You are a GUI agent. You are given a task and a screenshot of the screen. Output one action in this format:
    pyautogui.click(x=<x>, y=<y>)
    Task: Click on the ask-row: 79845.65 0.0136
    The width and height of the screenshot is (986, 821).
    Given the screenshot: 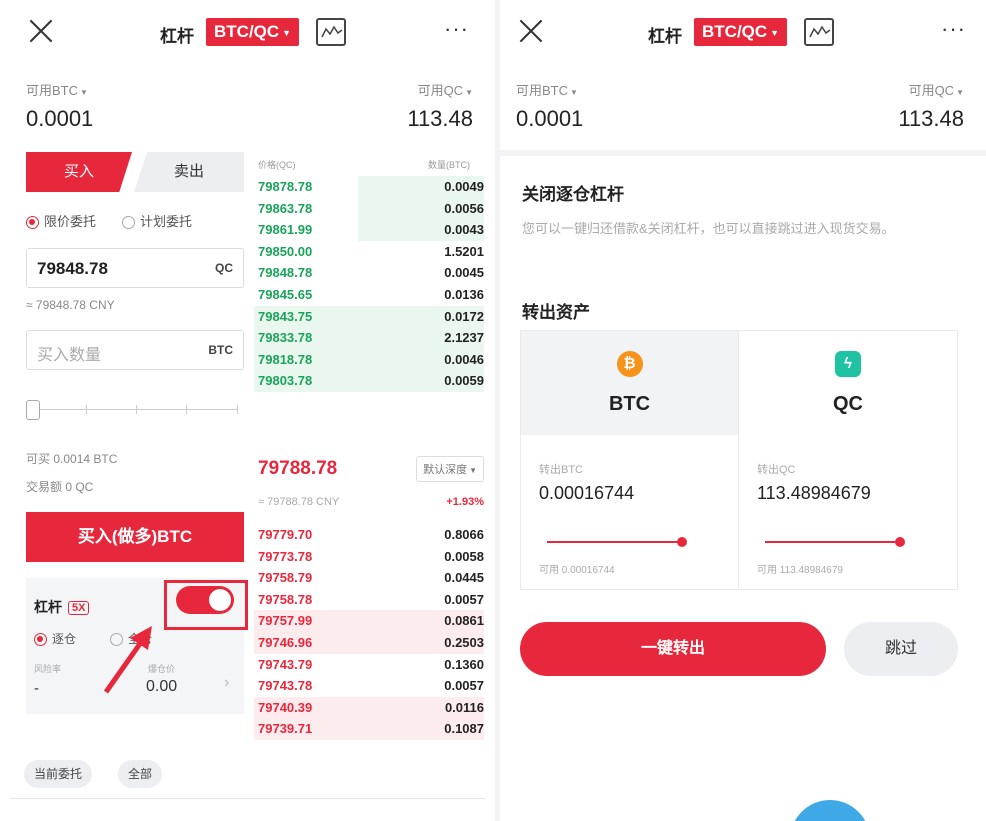 What is the action you would take?
    pyautogui.click(x=369, y=295)
    